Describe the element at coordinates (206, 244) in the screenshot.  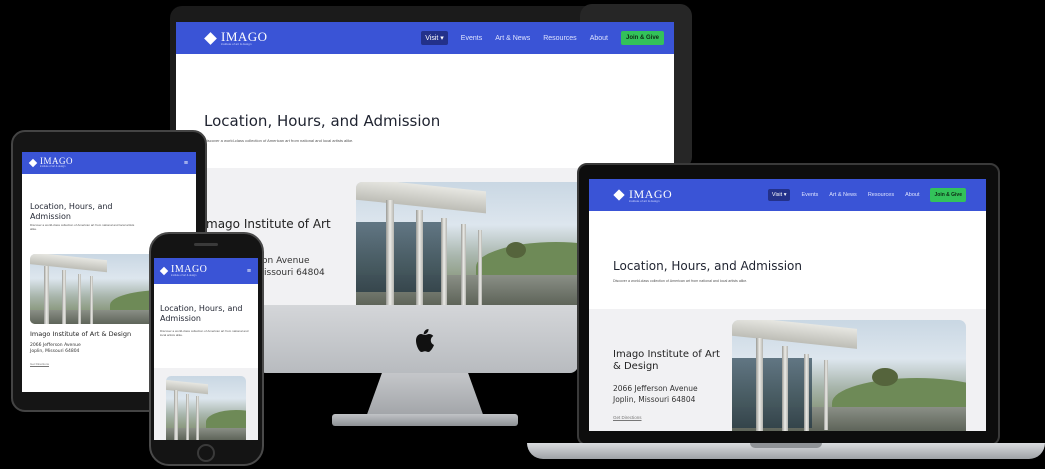
I see `phone-speaker` at that location.